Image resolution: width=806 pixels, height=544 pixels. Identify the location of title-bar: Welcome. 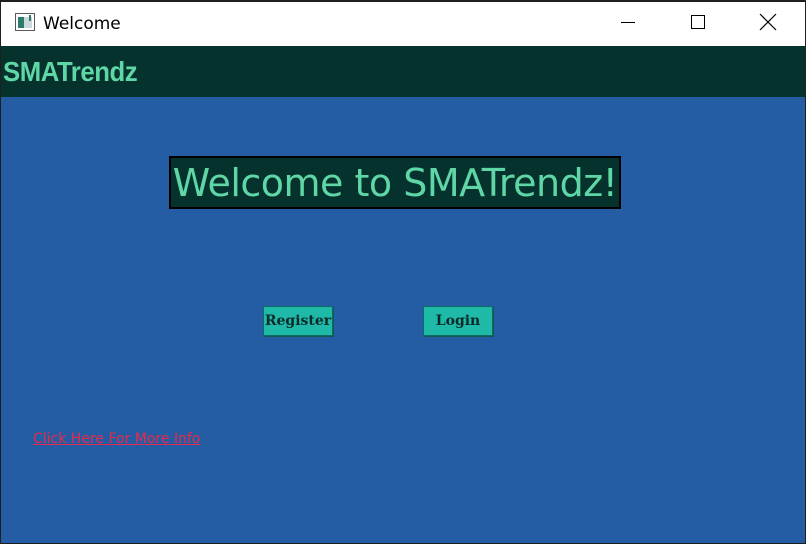
(403, 24).